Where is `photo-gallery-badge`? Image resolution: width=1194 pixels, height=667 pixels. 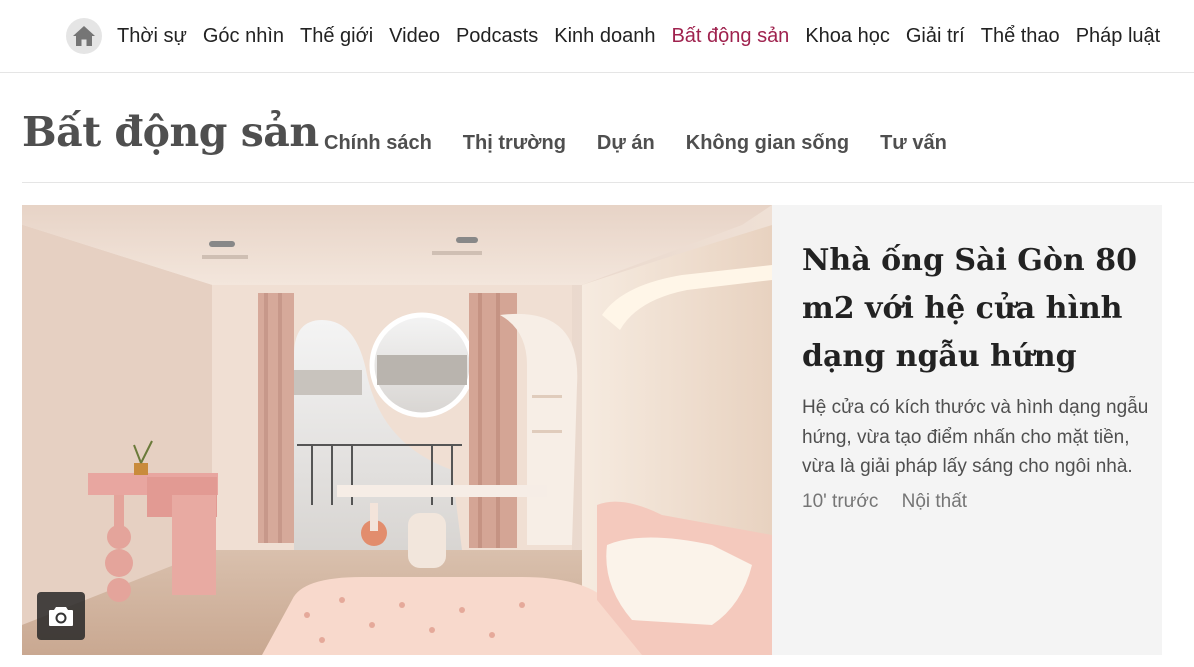
photo-gallery-badge is located at coordinates (61, 616).